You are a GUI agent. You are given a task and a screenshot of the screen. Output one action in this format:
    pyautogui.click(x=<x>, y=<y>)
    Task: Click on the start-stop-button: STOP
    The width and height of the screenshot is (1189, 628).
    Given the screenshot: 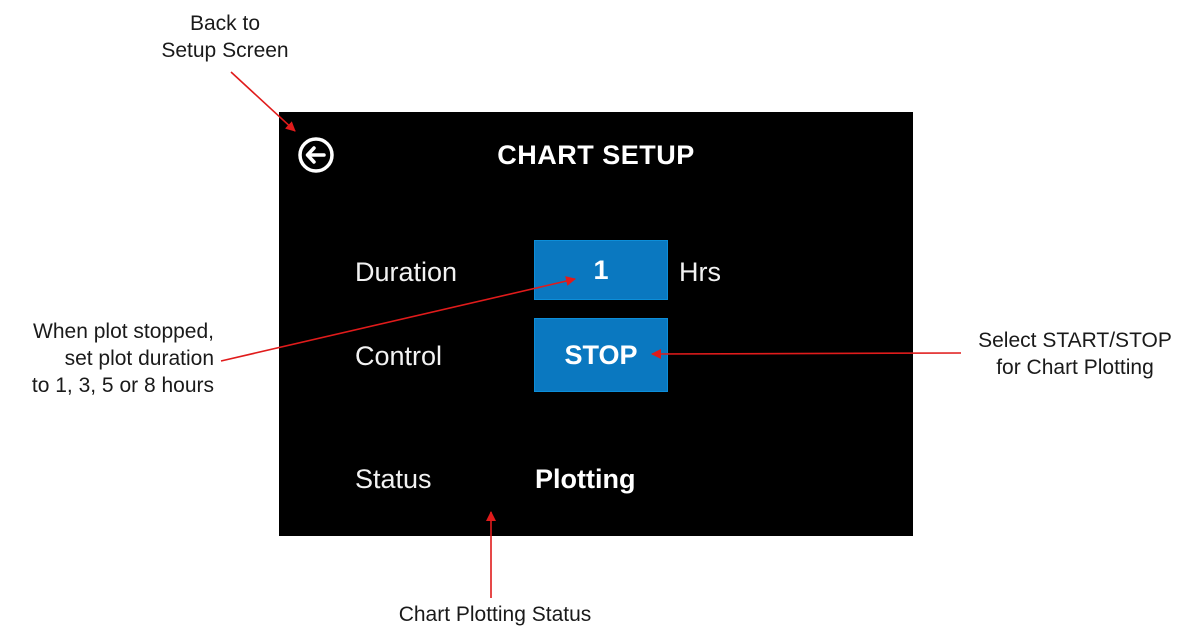 What is the action you would take?
    pyautogui.click(x=601, y=355)
    